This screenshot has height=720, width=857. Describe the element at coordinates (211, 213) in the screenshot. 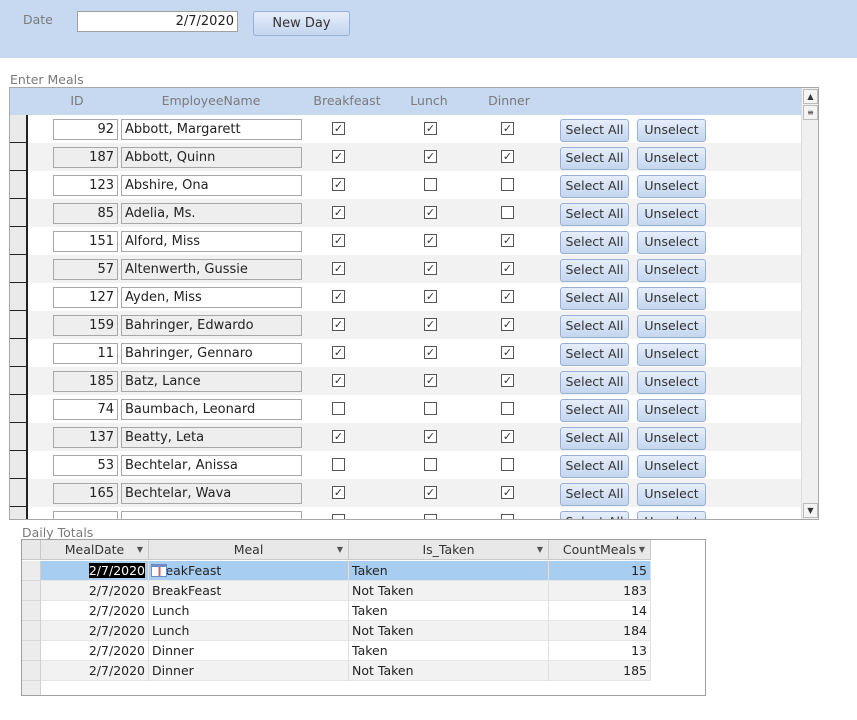

I see `employee-name-field: Adelia, Ms.` at that location.